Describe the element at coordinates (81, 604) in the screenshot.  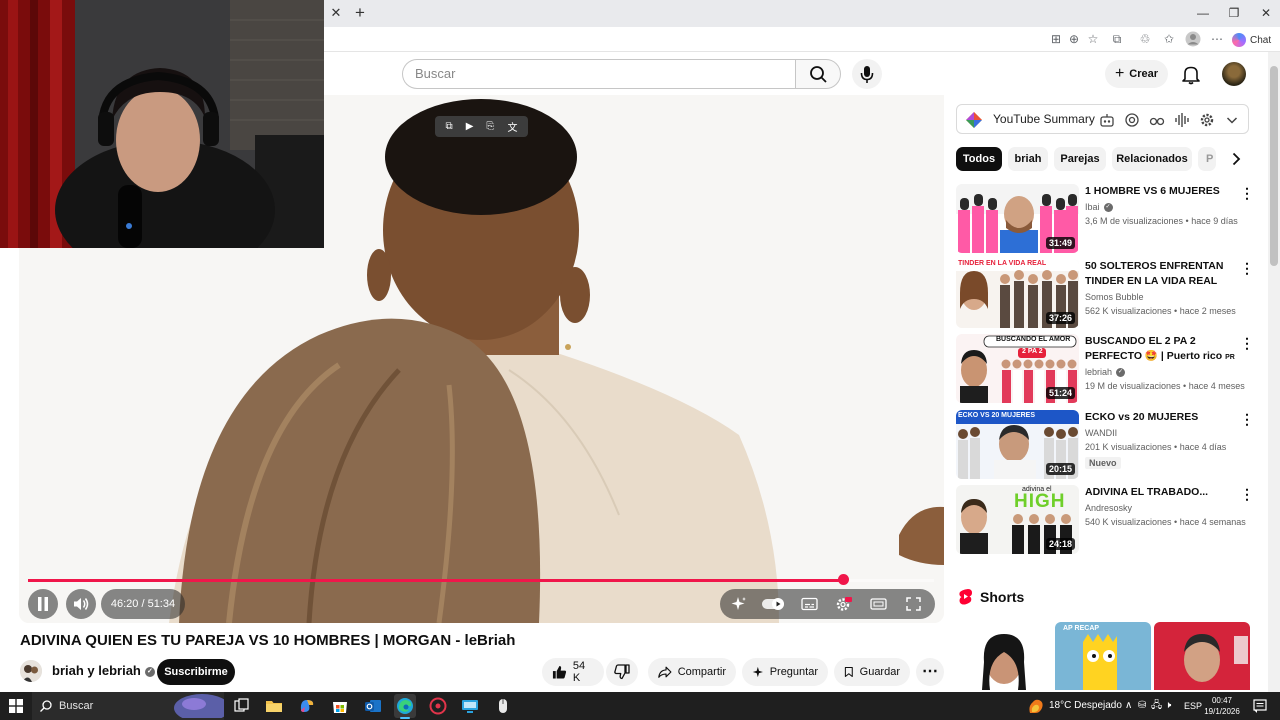
I see `volume-button` at that location.